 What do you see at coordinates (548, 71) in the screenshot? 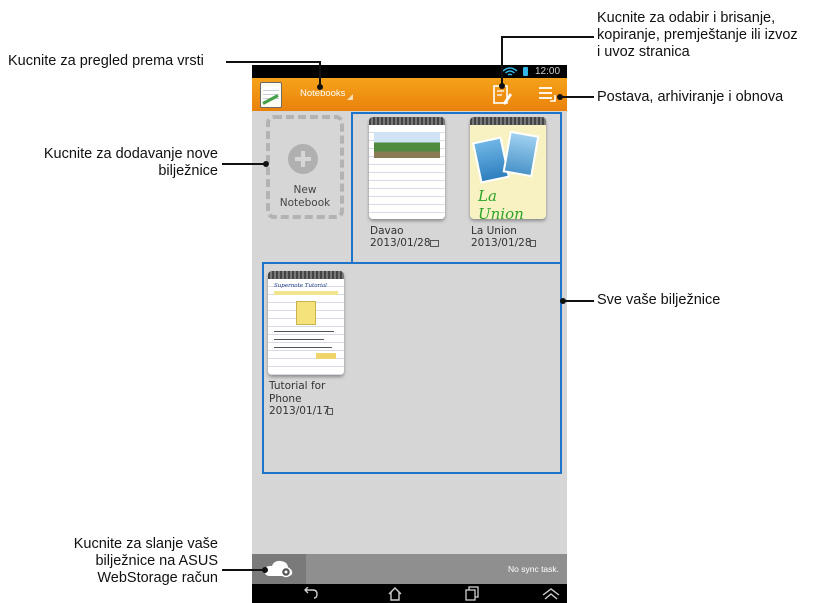
I see `clock: 12:00` at bounding box center [548, 71].